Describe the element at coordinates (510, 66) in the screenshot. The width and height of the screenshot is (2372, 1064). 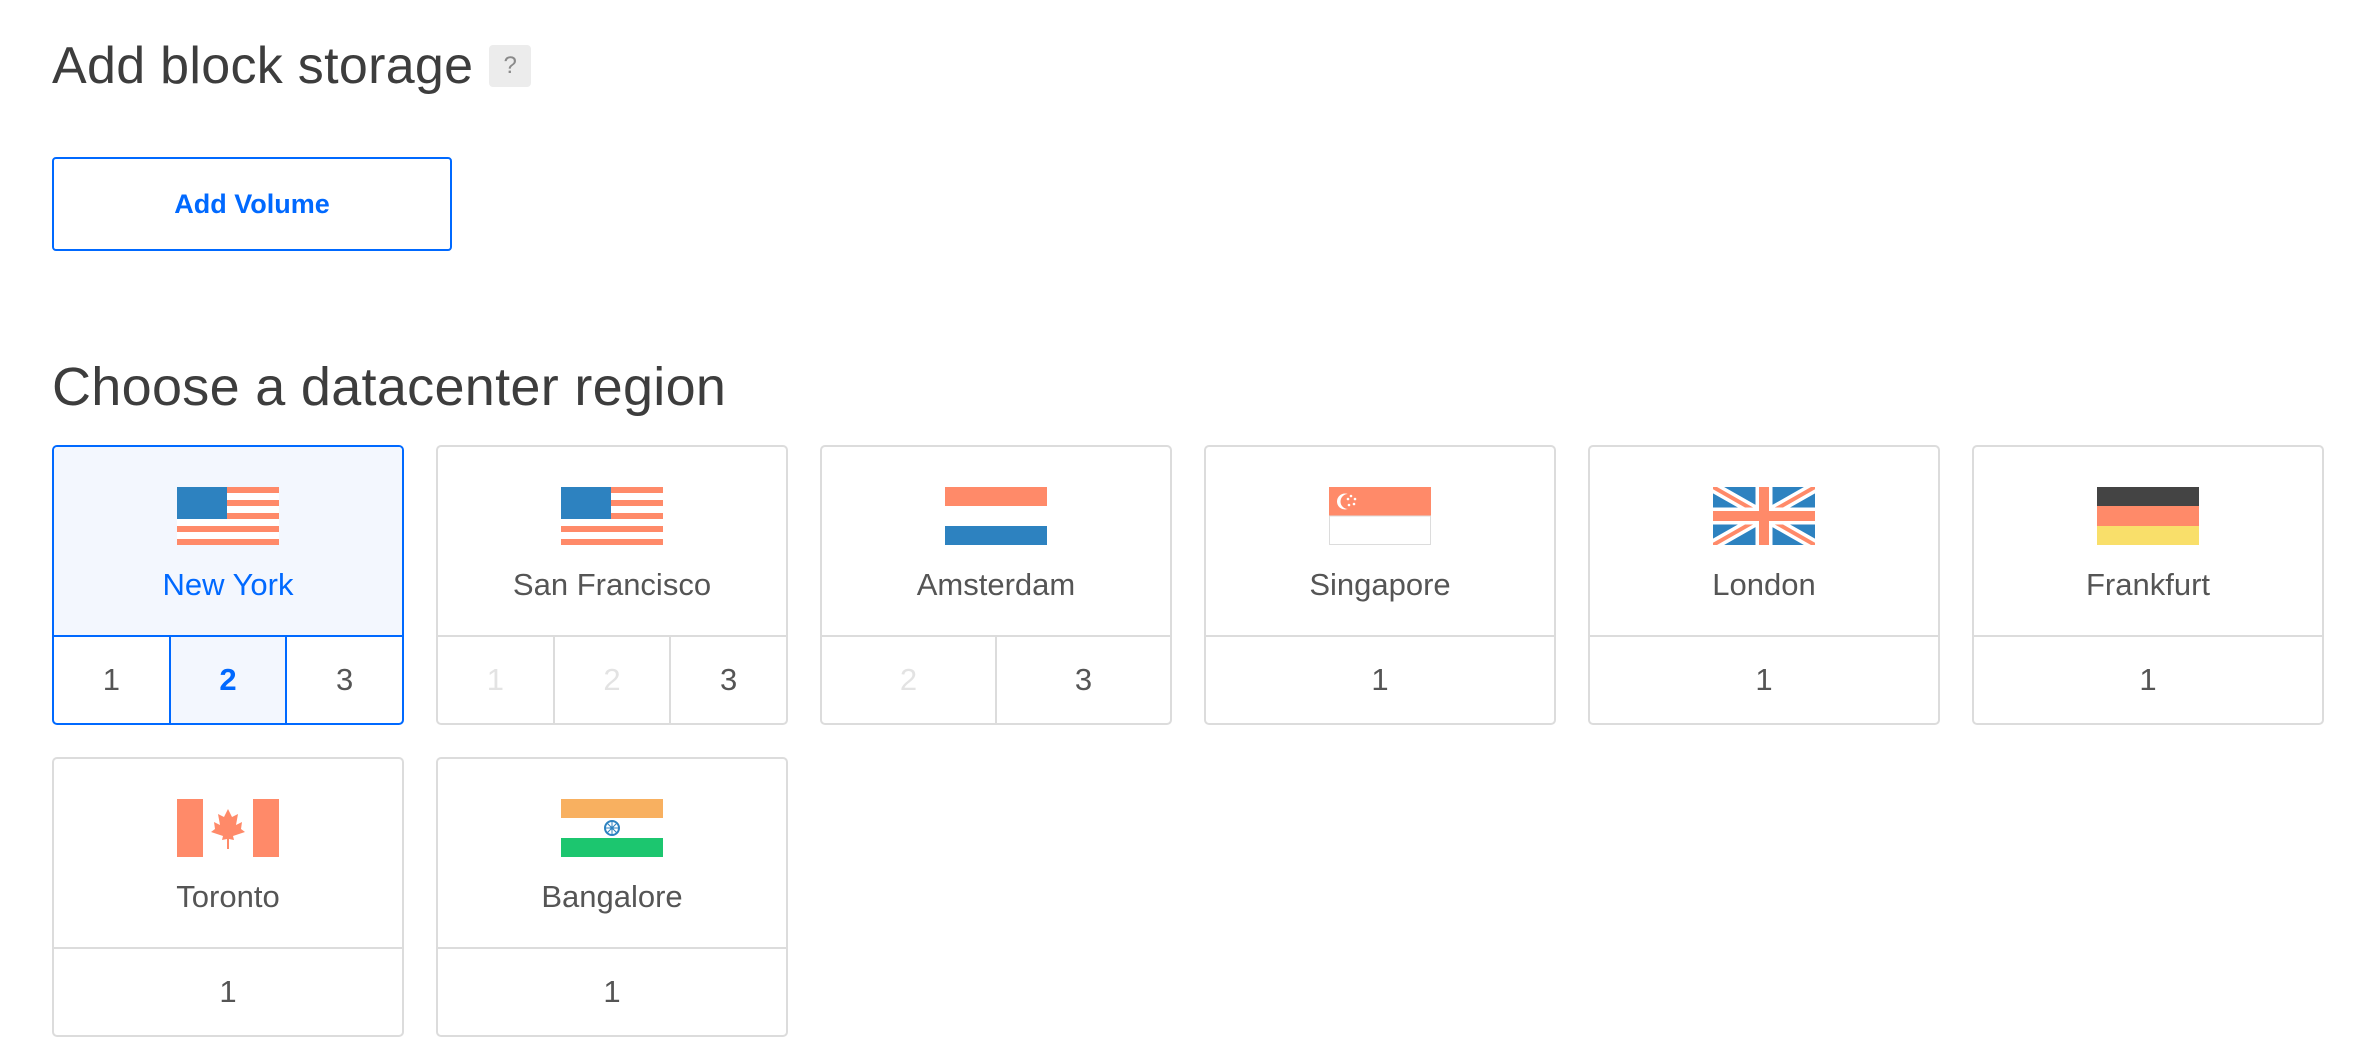
I see `help-icon: ?` at that location.